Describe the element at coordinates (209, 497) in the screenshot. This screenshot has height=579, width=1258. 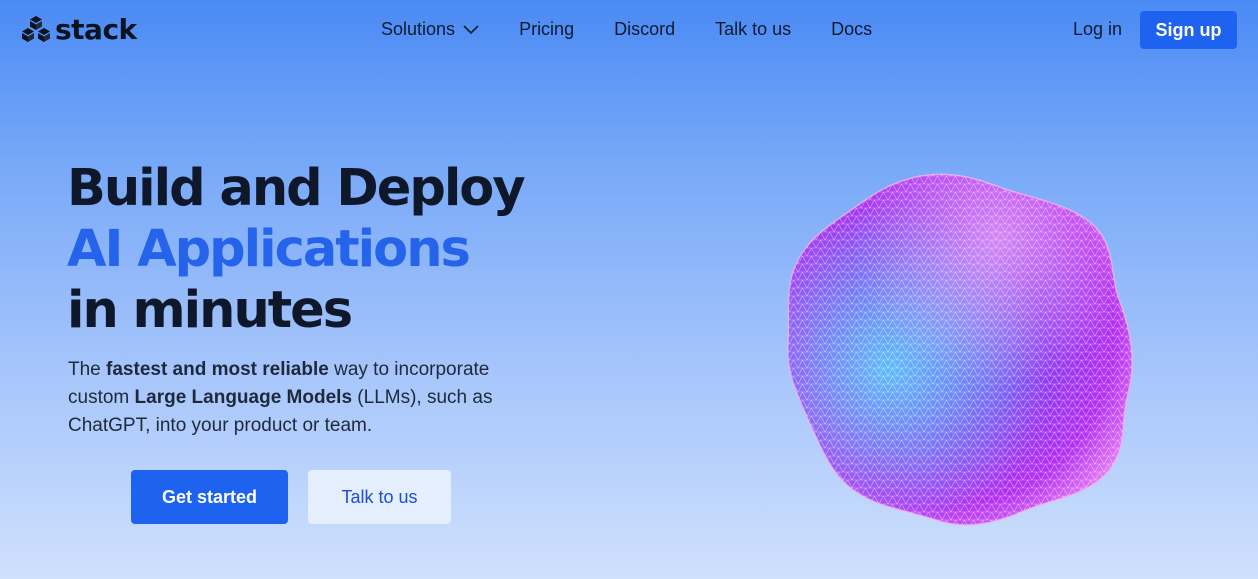
I see `get-started-button: Get started` at that location.